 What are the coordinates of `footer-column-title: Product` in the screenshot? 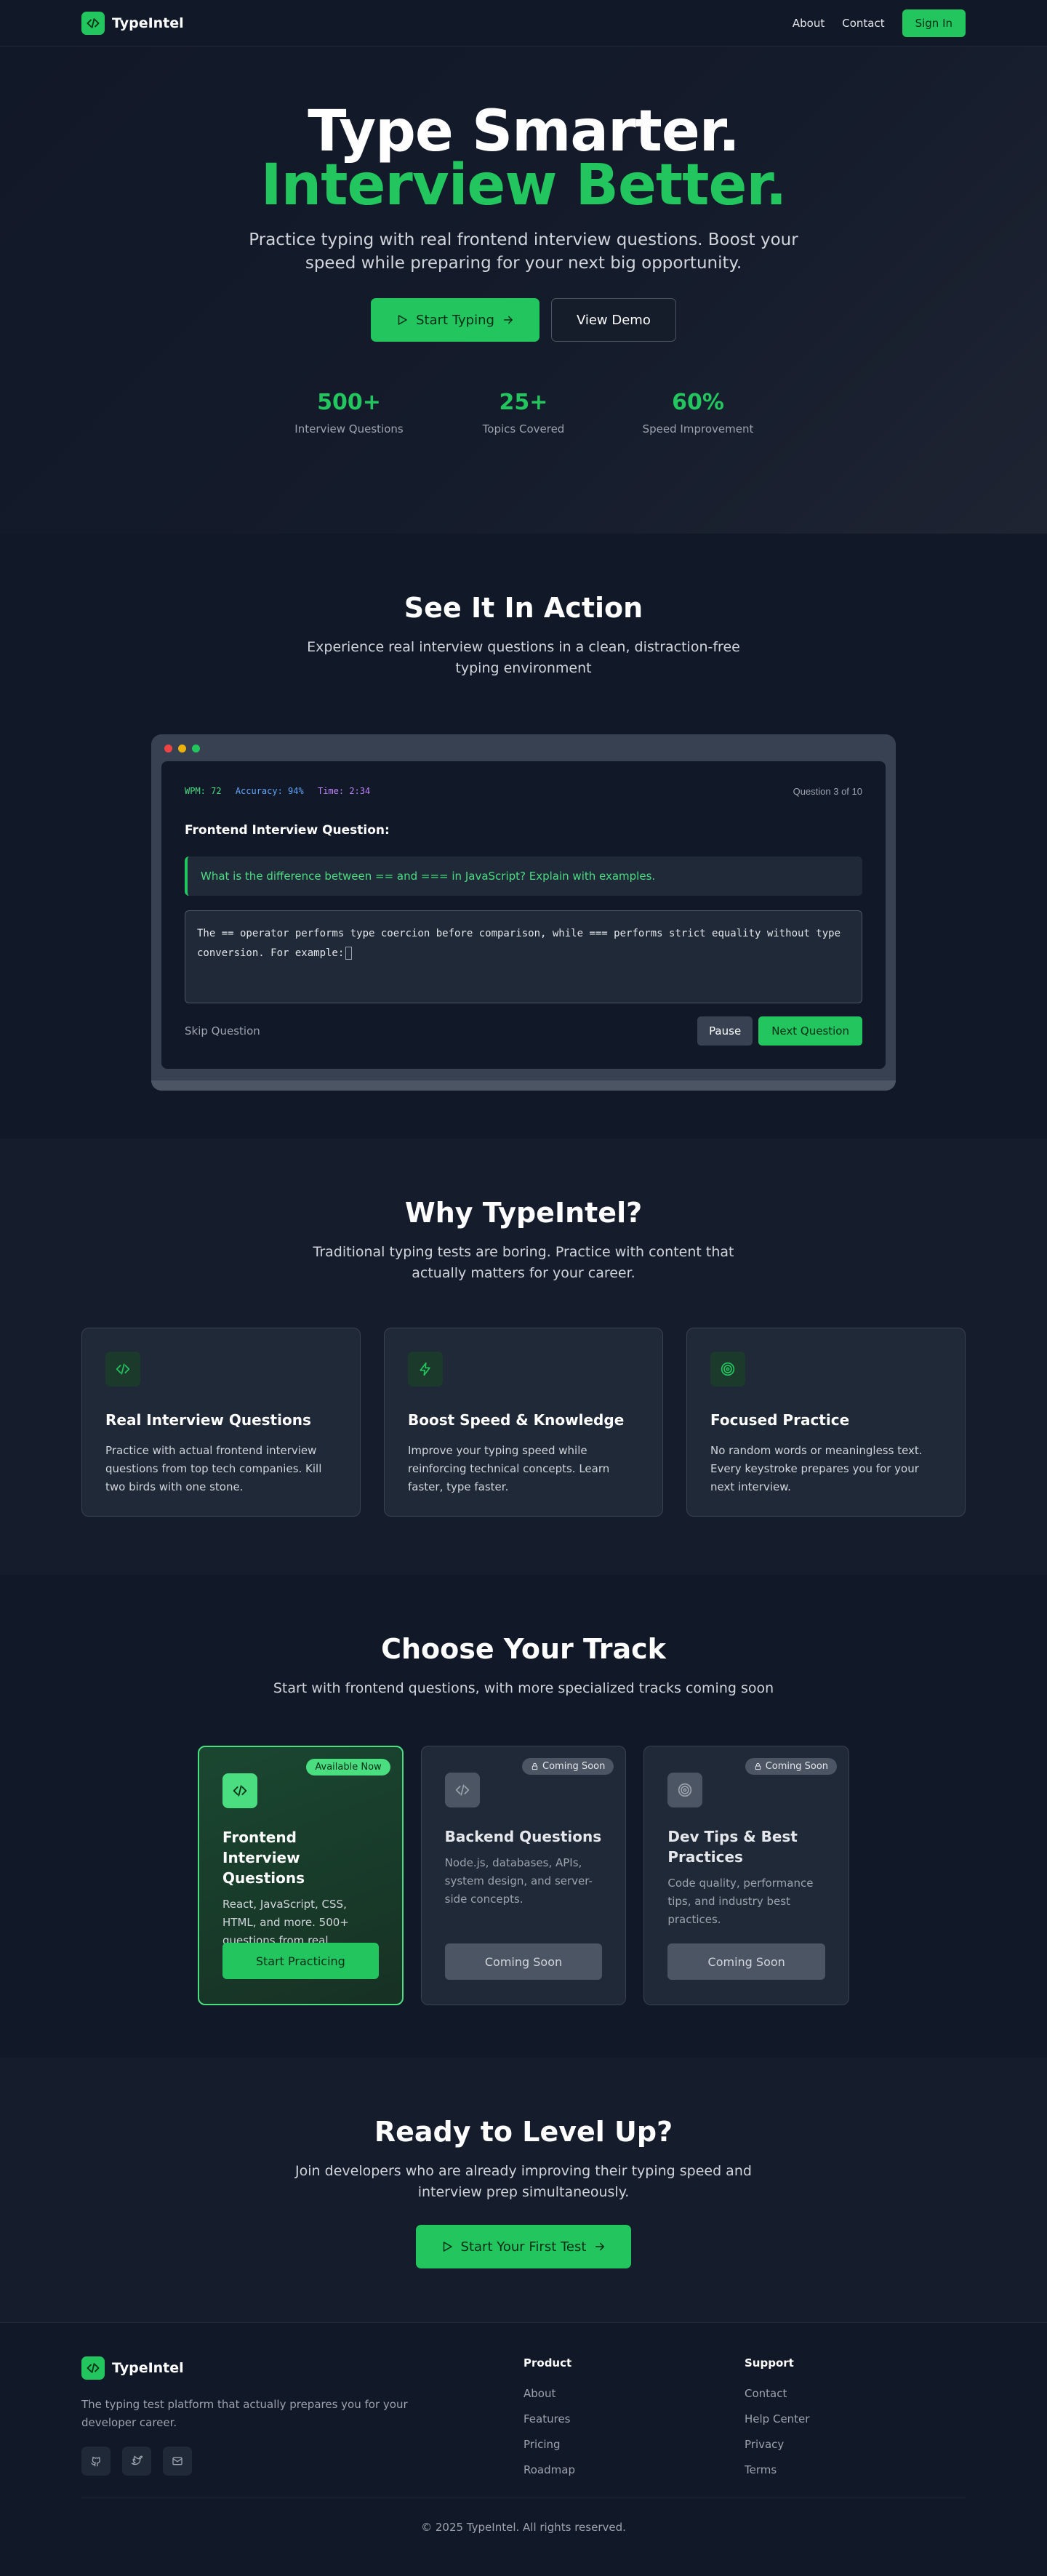 It's located at (548, 2363).